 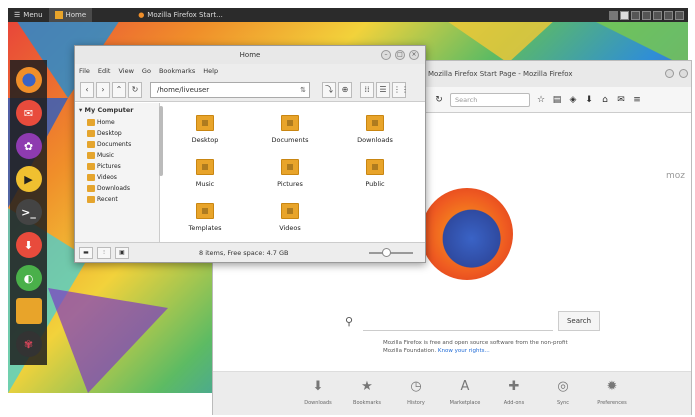 What do you see at coordinates (290, 129) in the screenshot?
I see `folder-item: Documents` at bounding box center [290, 129].